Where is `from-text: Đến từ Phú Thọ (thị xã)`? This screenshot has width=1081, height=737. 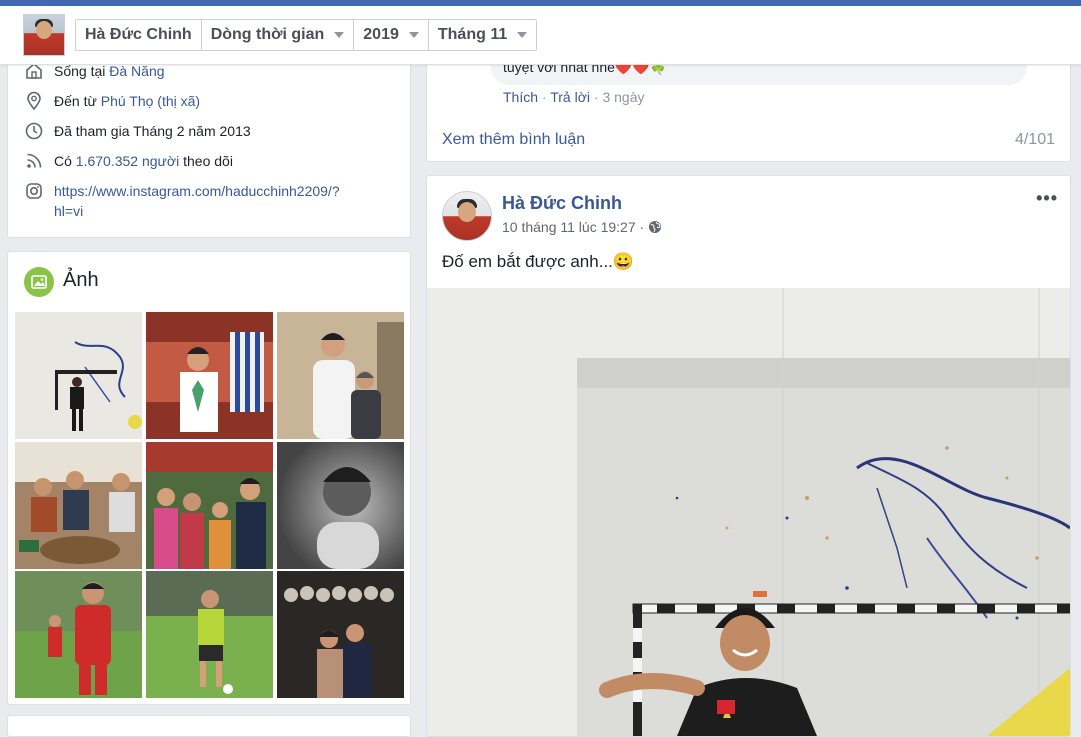 from-text: Đến từ Phú Thọ (thị xã) is located at coordinates (127, 101).